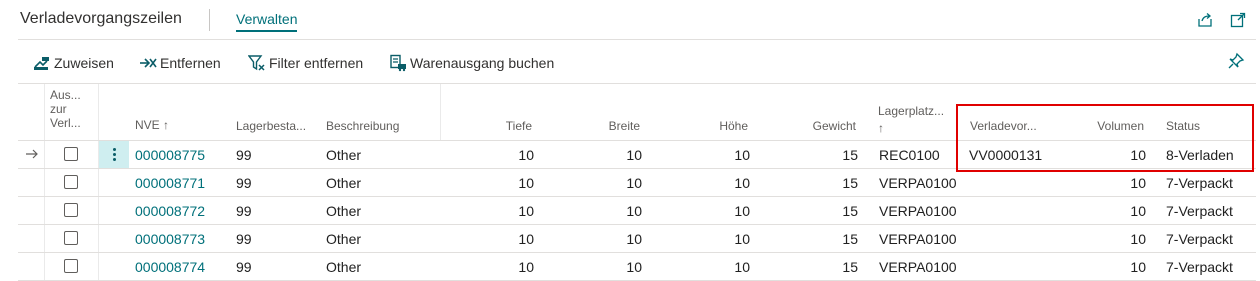 This screenshot has width=1260, height=281. What do you see at coordinates (114, 154) in the screenshot?
I see `row-actions-menu-icon` at bounding box center [114, 154].